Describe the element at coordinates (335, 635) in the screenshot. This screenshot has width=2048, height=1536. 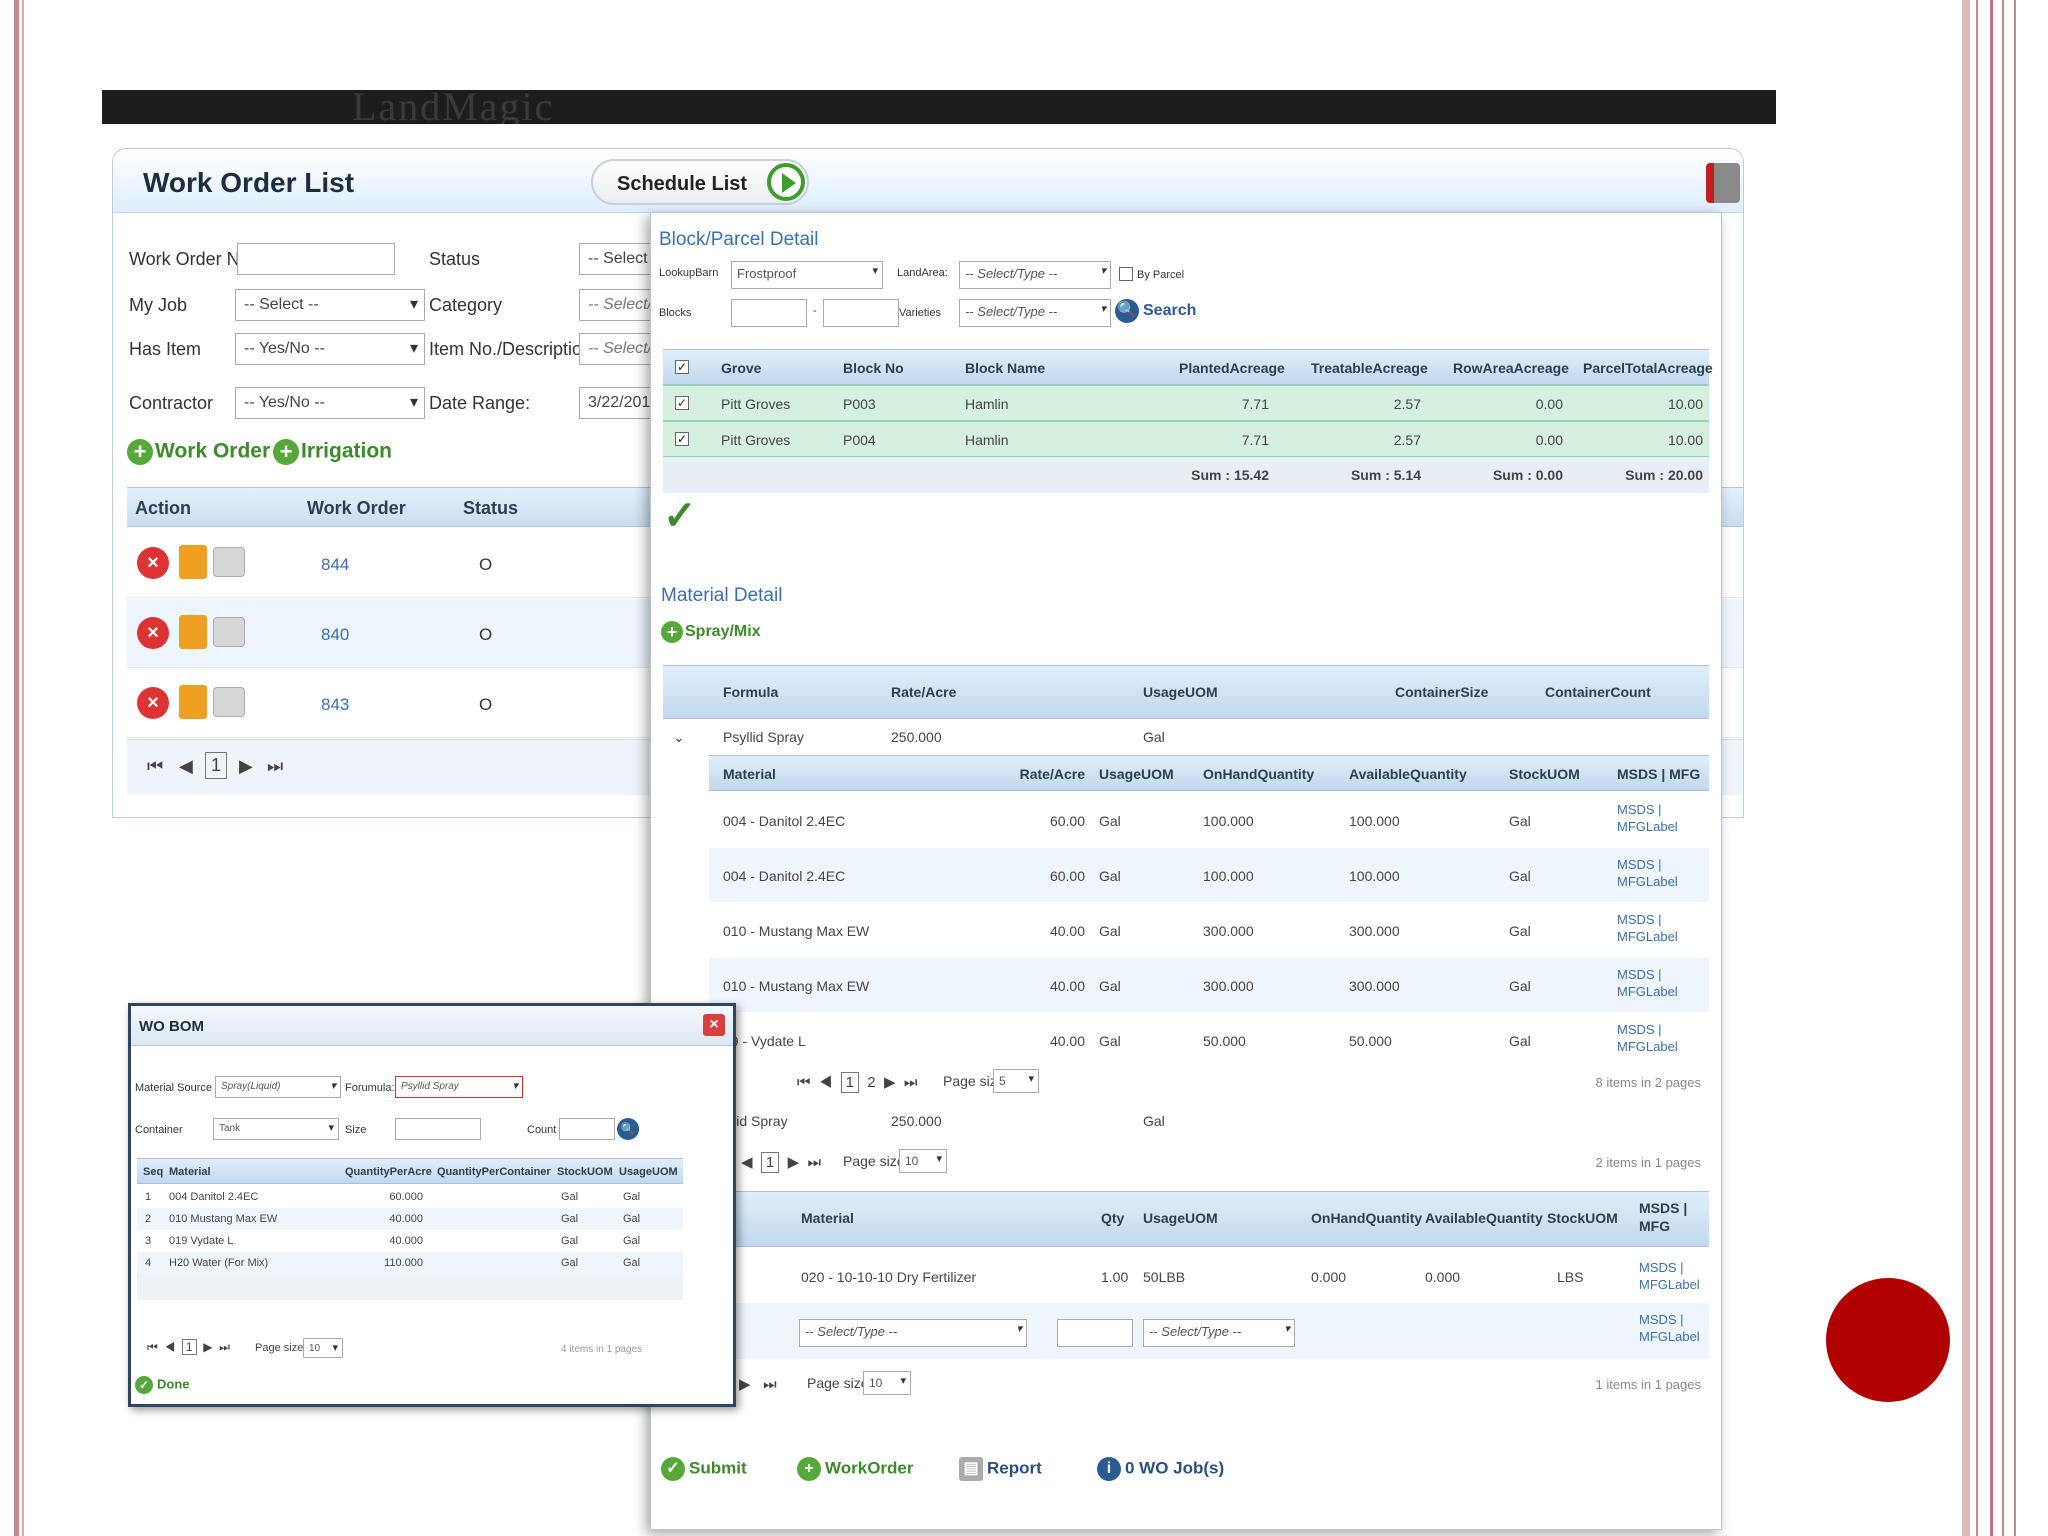
I see `work-order-link: 840` at that location.